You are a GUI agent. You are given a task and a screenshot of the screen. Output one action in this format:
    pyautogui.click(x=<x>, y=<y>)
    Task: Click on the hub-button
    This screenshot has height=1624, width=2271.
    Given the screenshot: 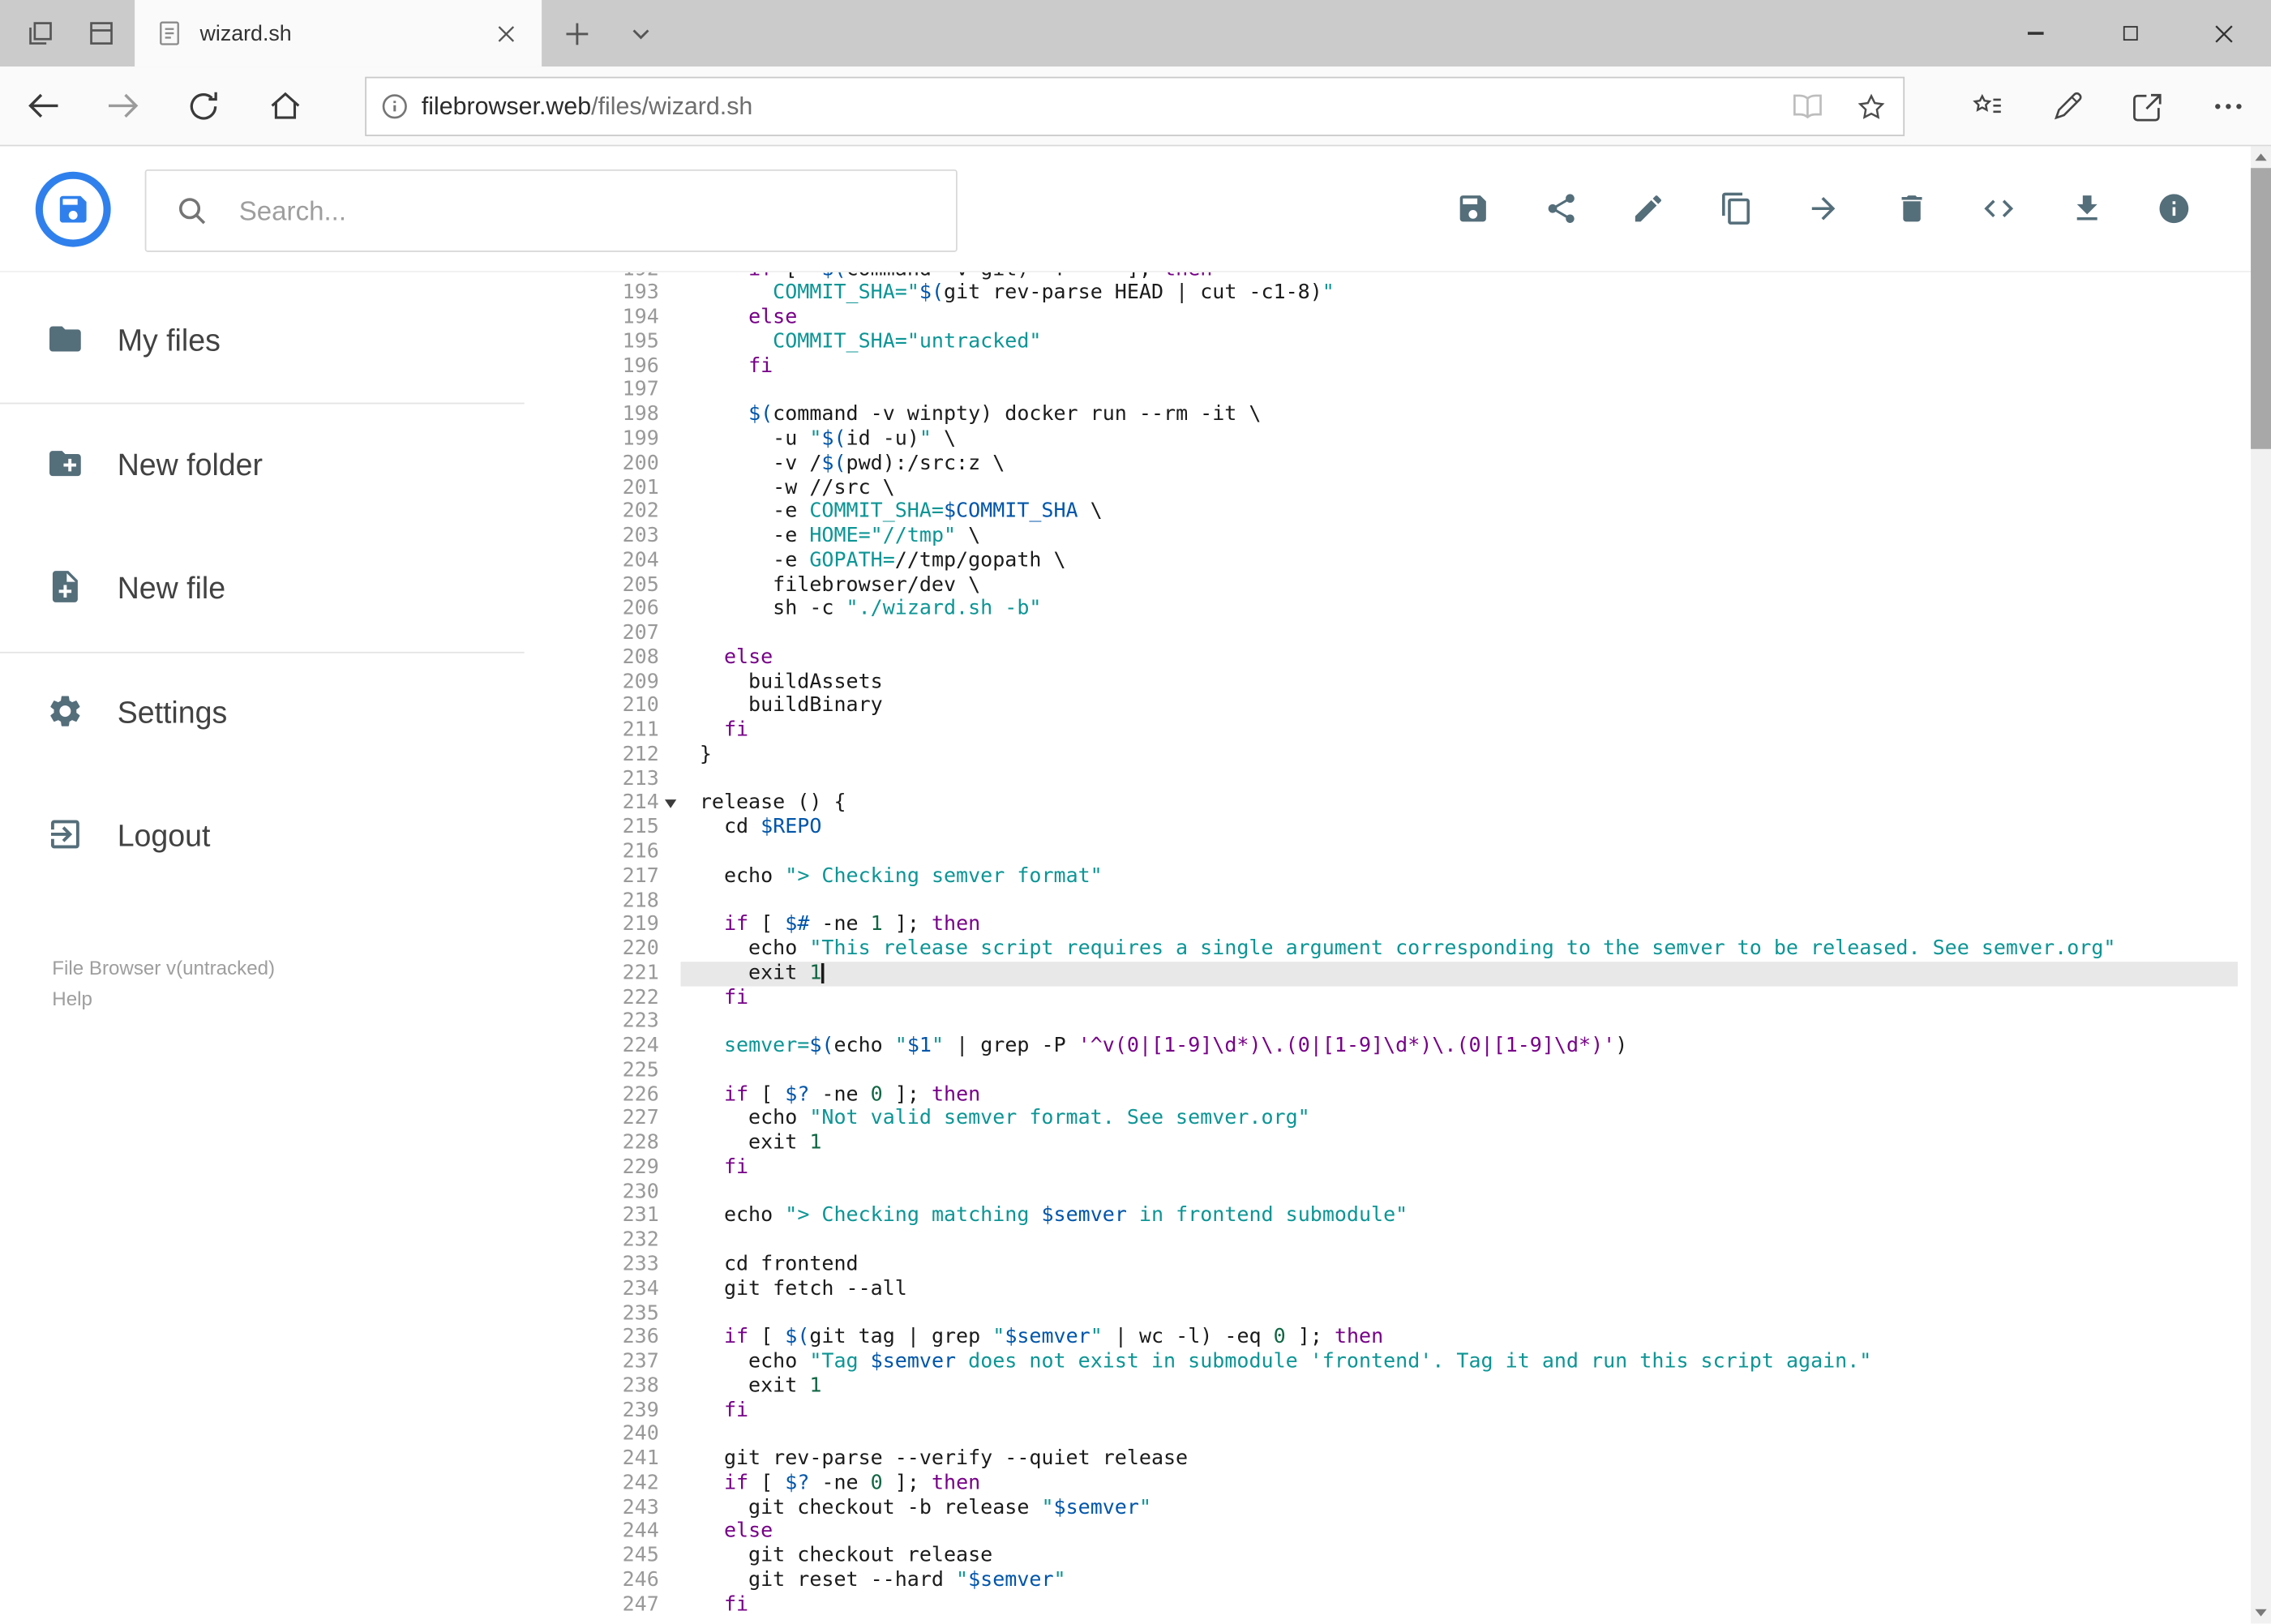 What is the action you would take?
    pyautogui.click(x=1986, y=106)
    